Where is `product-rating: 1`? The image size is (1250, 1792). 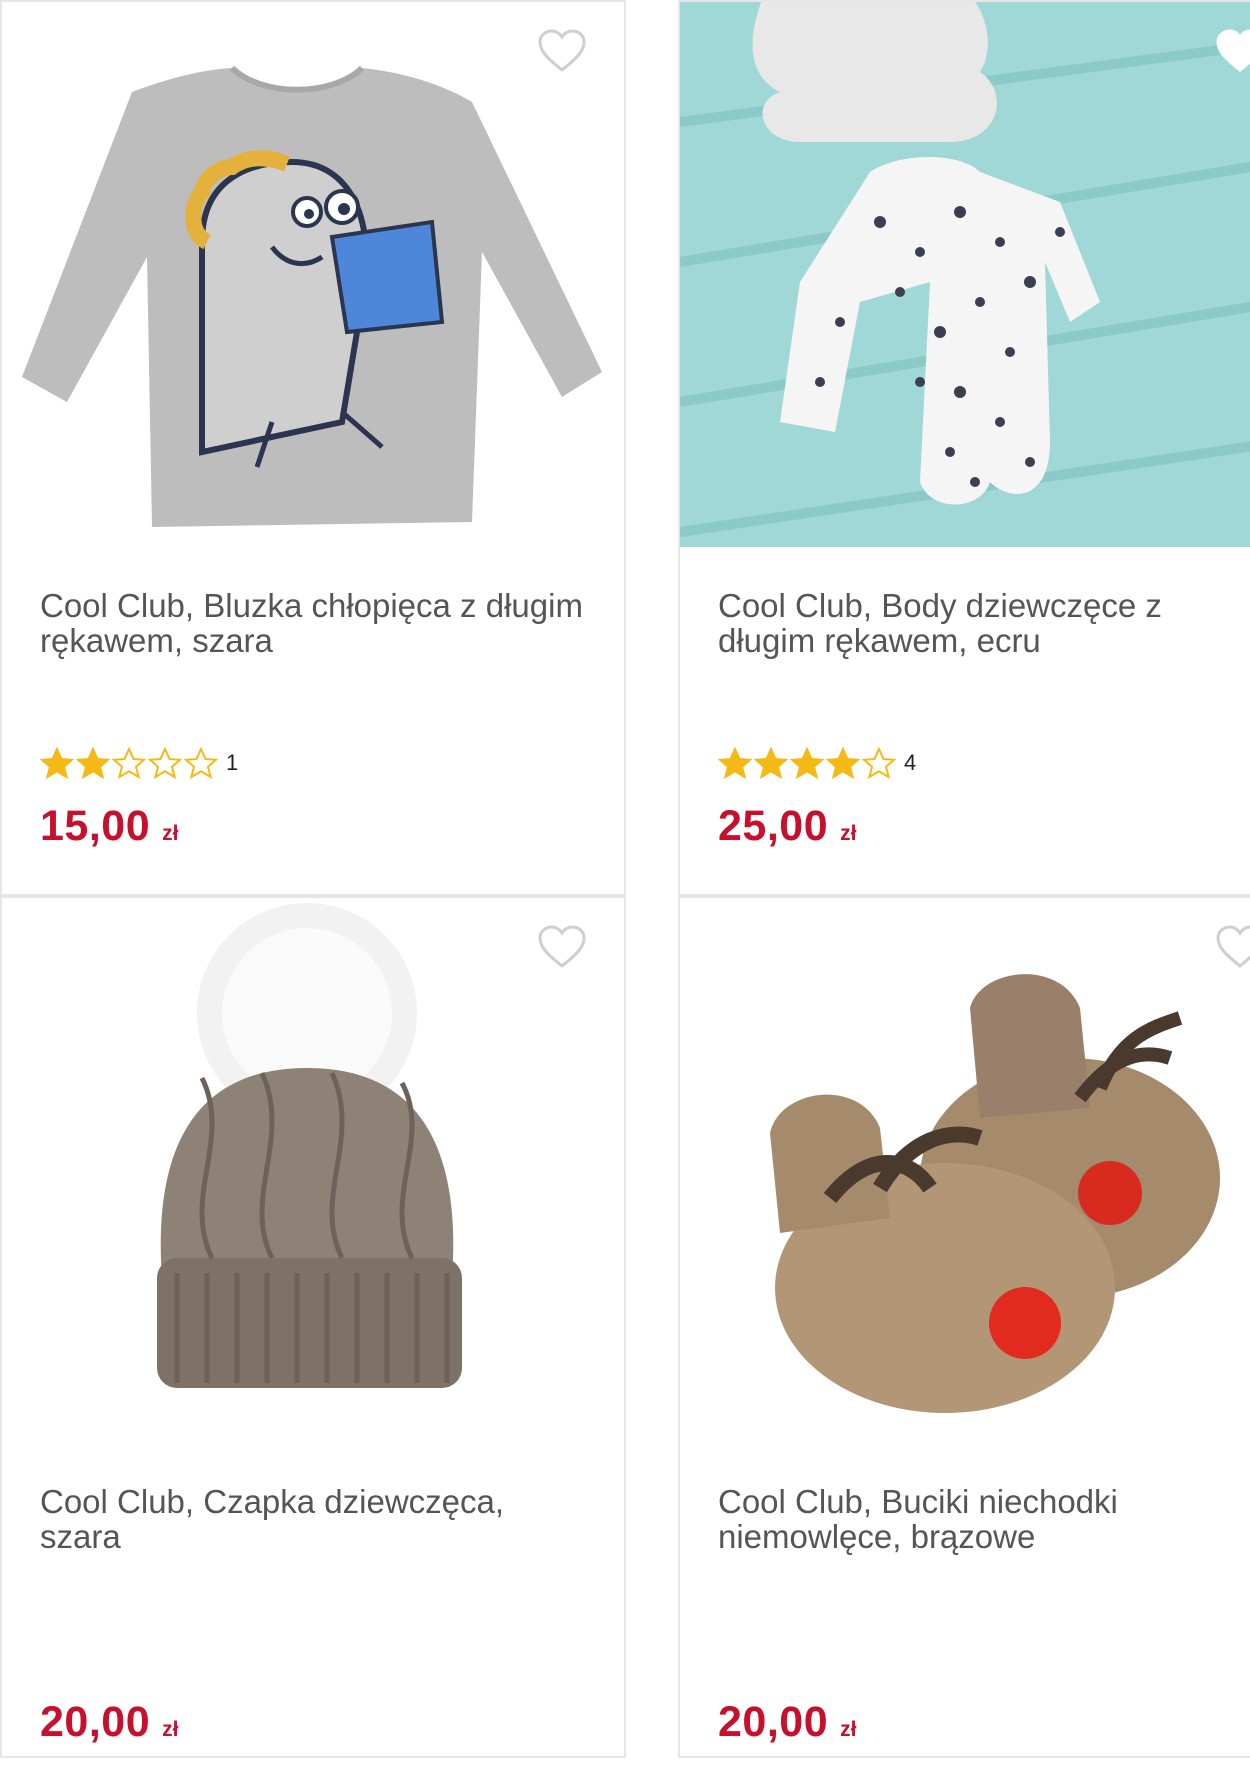 product-rating: 1 is located at coordinates (139, 763).